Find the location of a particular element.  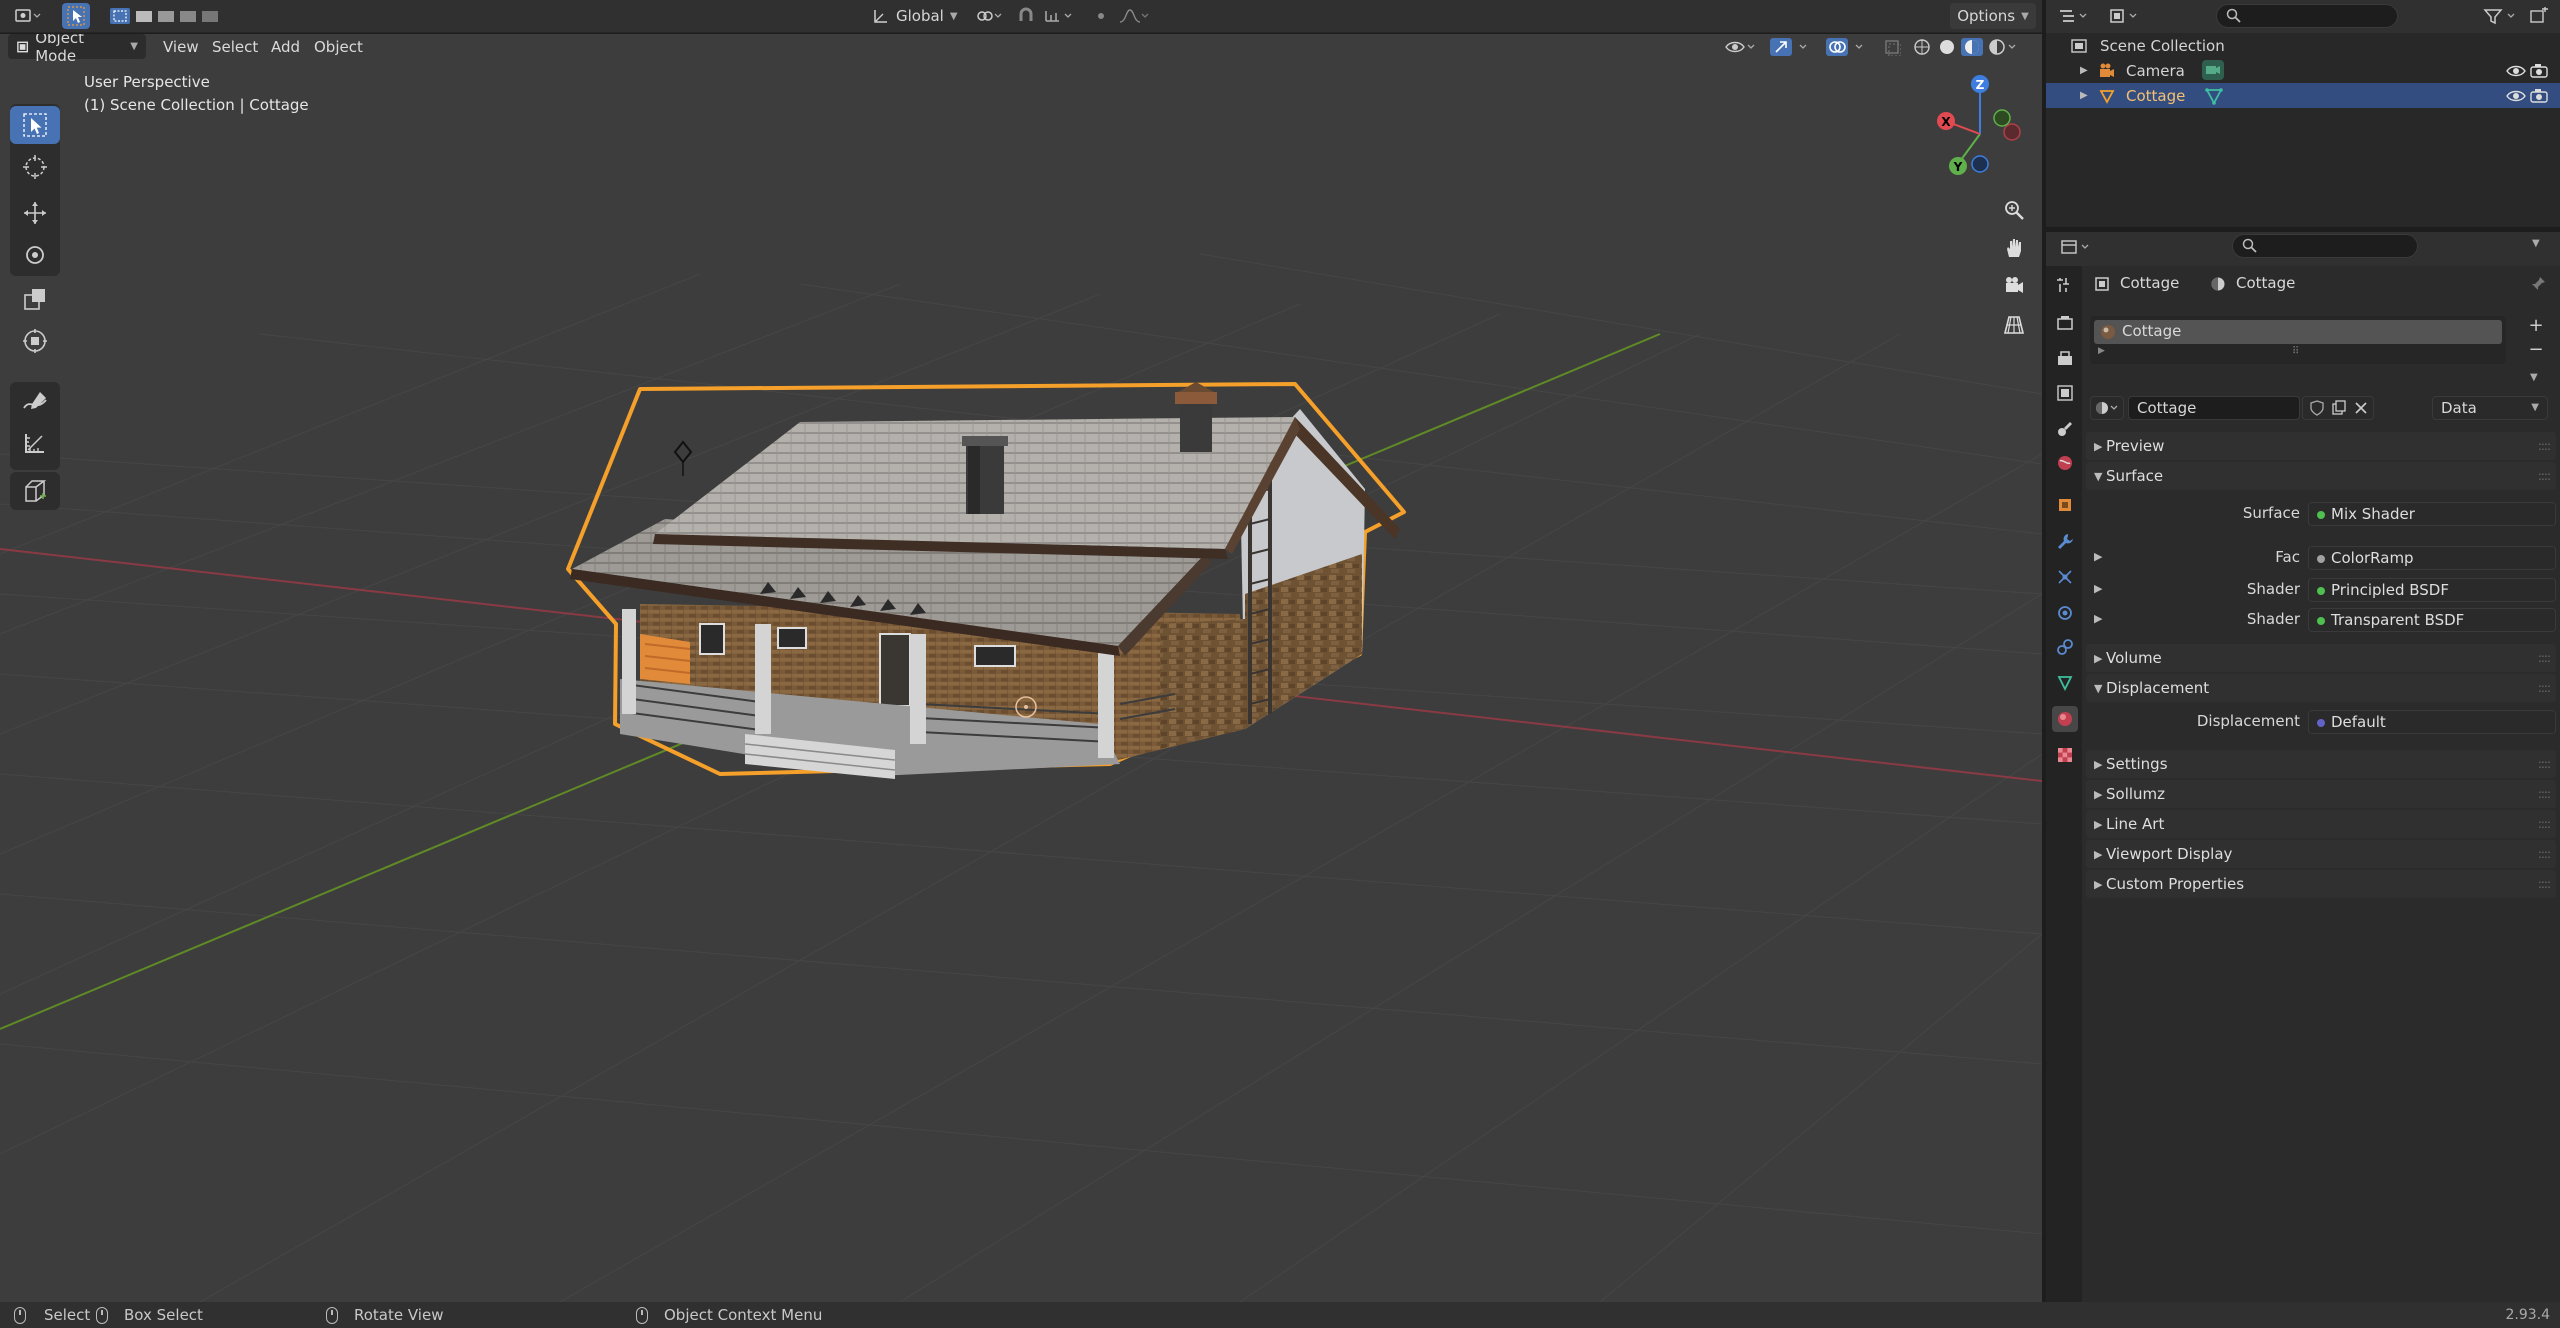

pan-hand-icon is located at coordinates (2014, 248).